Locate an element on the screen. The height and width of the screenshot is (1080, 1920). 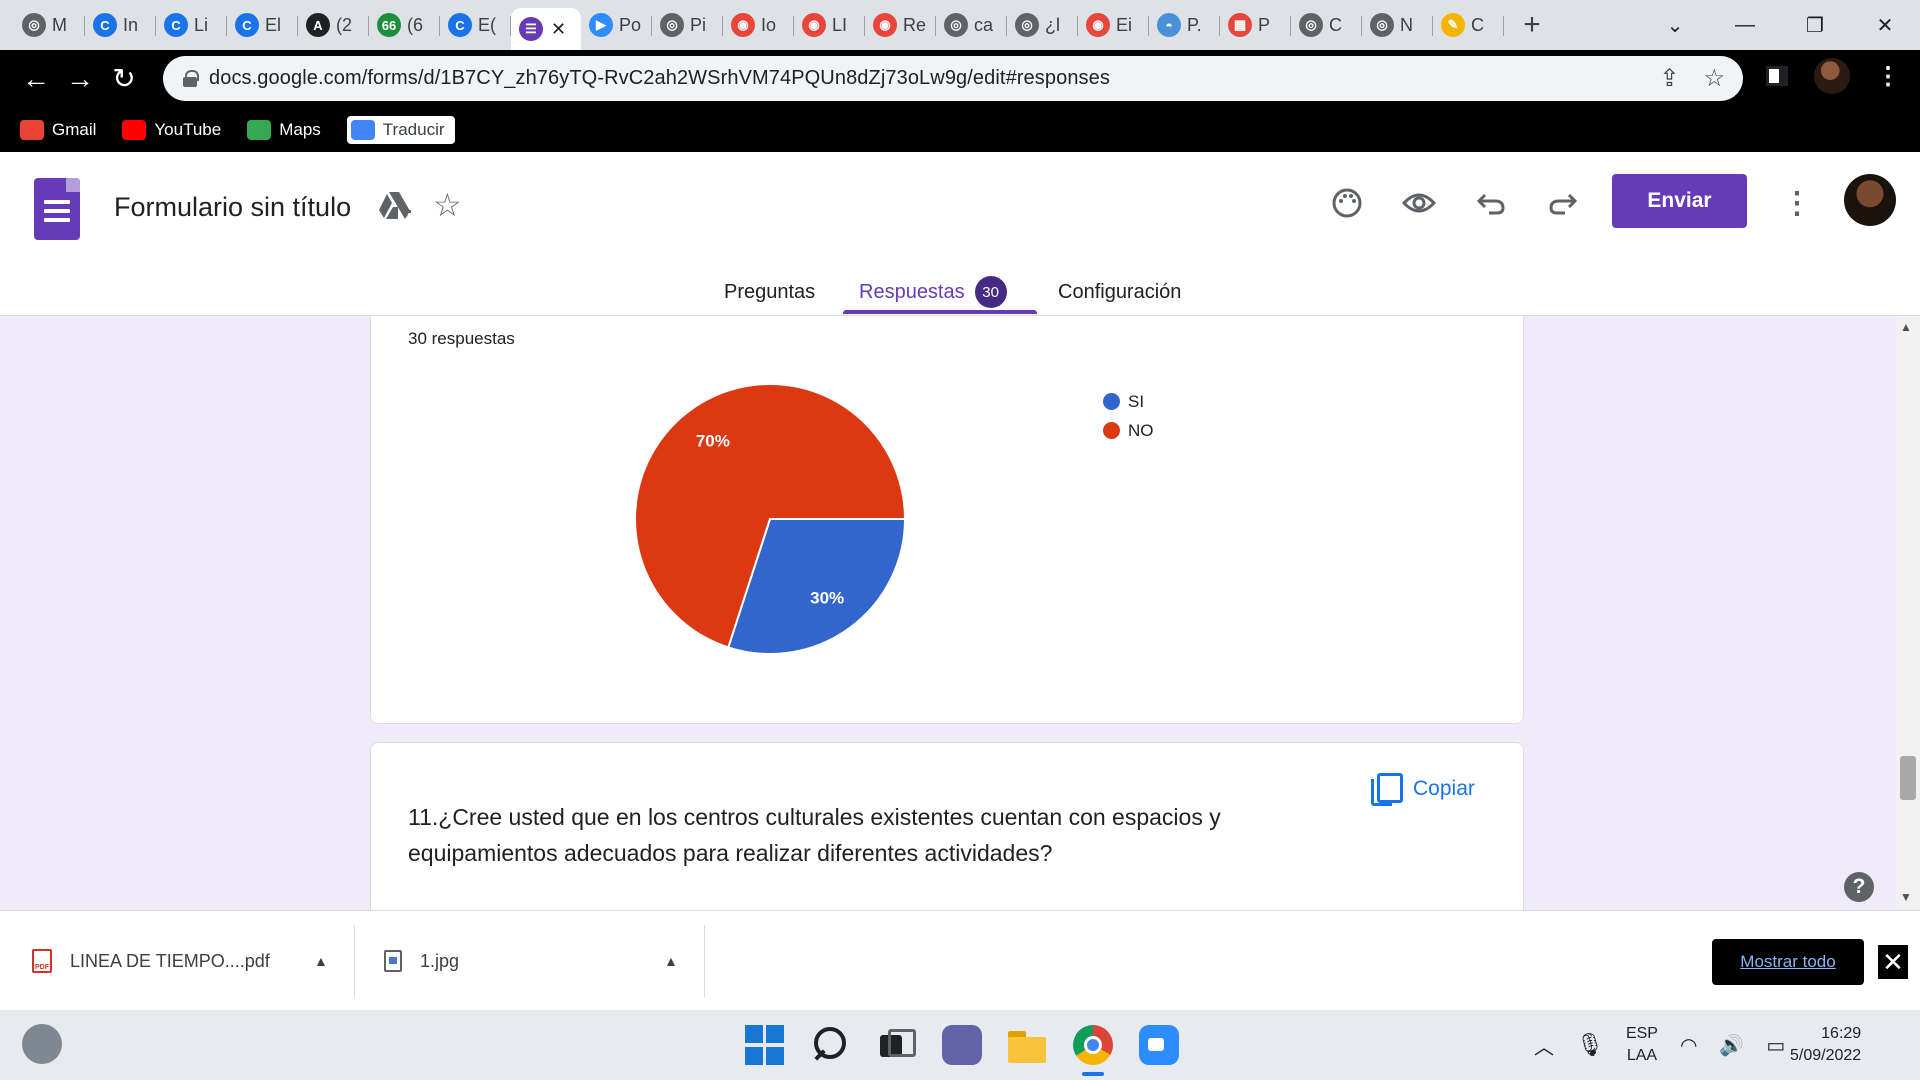
restore-button: ❐ is located at coordinates (1815, 25).